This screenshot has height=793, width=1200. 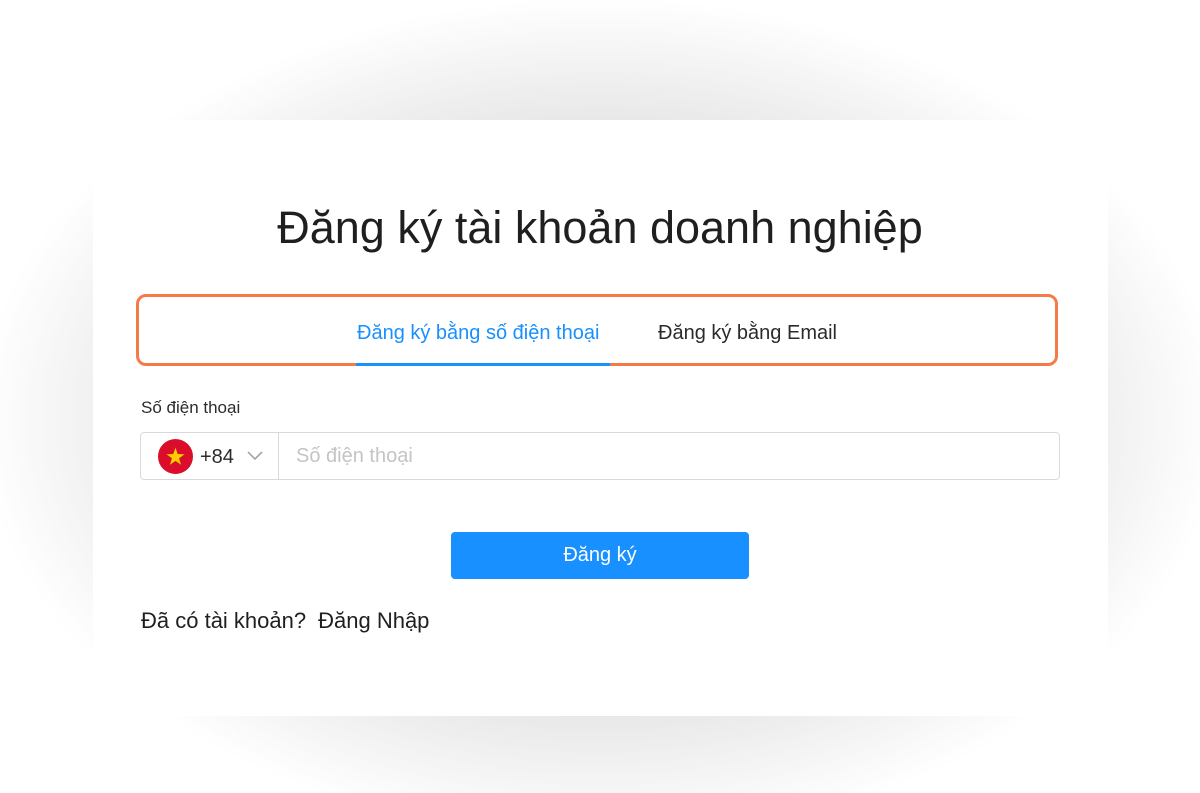 What do you see at coordinates (668, 456) in the screenshot?
I see `phone-number-input` at bounding box center [668, 456].